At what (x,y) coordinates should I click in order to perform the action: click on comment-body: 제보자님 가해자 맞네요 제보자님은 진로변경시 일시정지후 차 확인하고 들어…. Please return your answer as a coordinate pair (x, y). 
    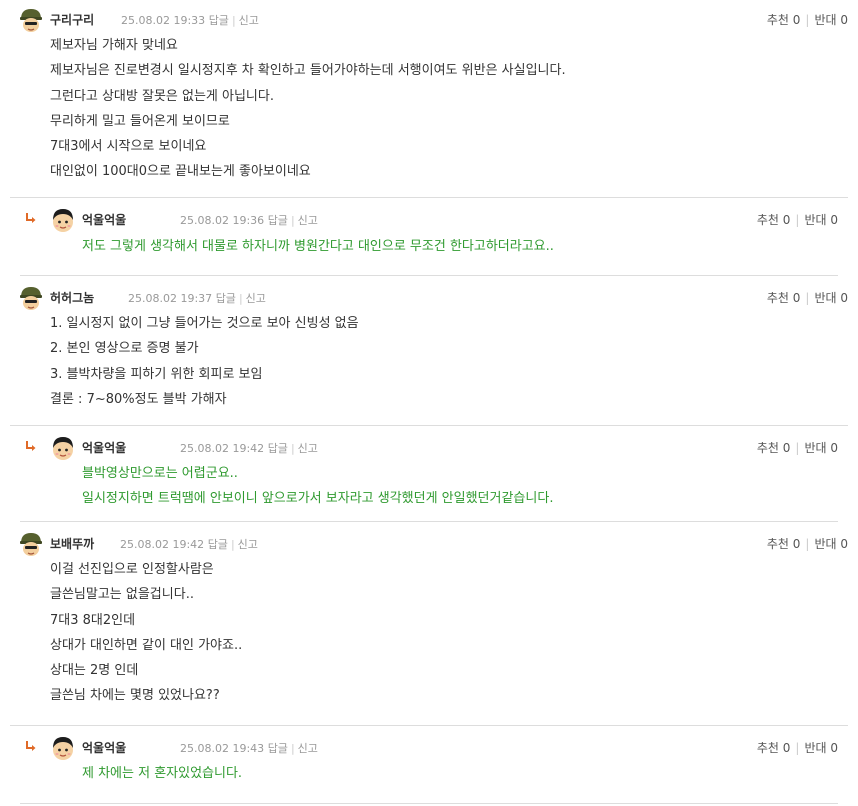
    Looking at the image, I should click on (308, 109).